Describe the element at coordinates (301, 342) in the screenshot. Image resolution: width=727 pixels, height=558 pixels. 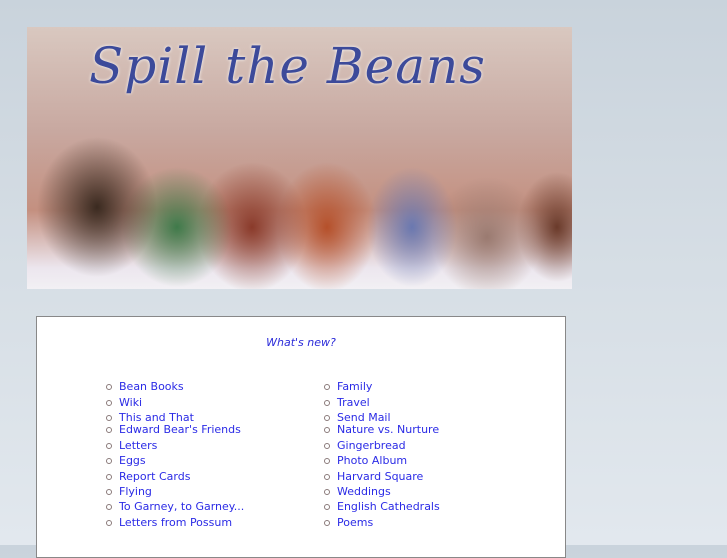
I see `whats-new-link: What's new?` at that location.